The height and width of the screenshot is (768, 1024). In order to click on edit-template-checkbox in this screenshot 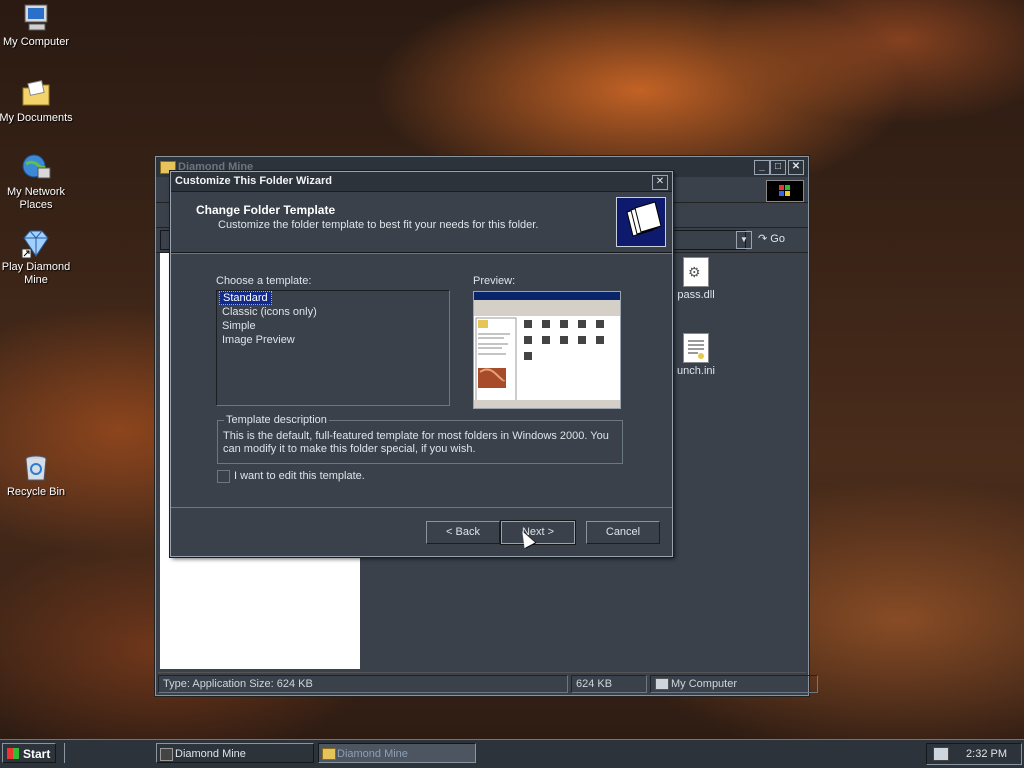, I will do `click(223, 476)`.